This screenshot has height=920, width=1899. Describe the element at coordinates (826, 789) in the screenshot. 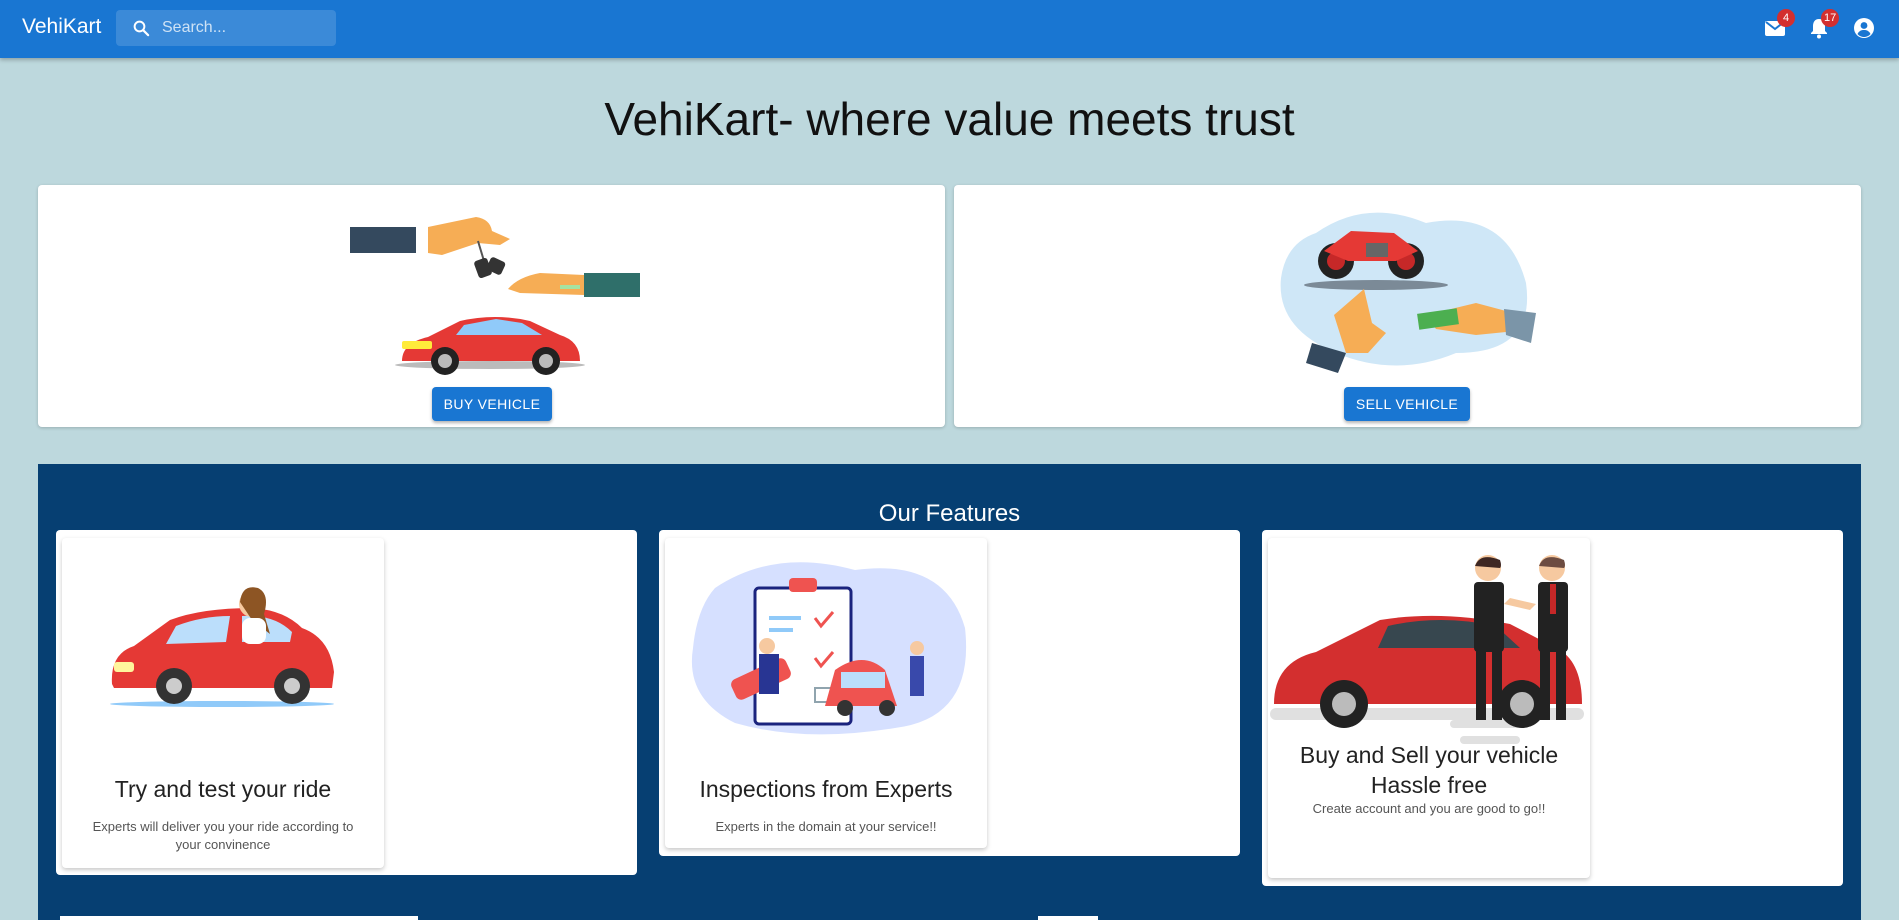

I see `feature-title: Inspections from Experts` at that location.